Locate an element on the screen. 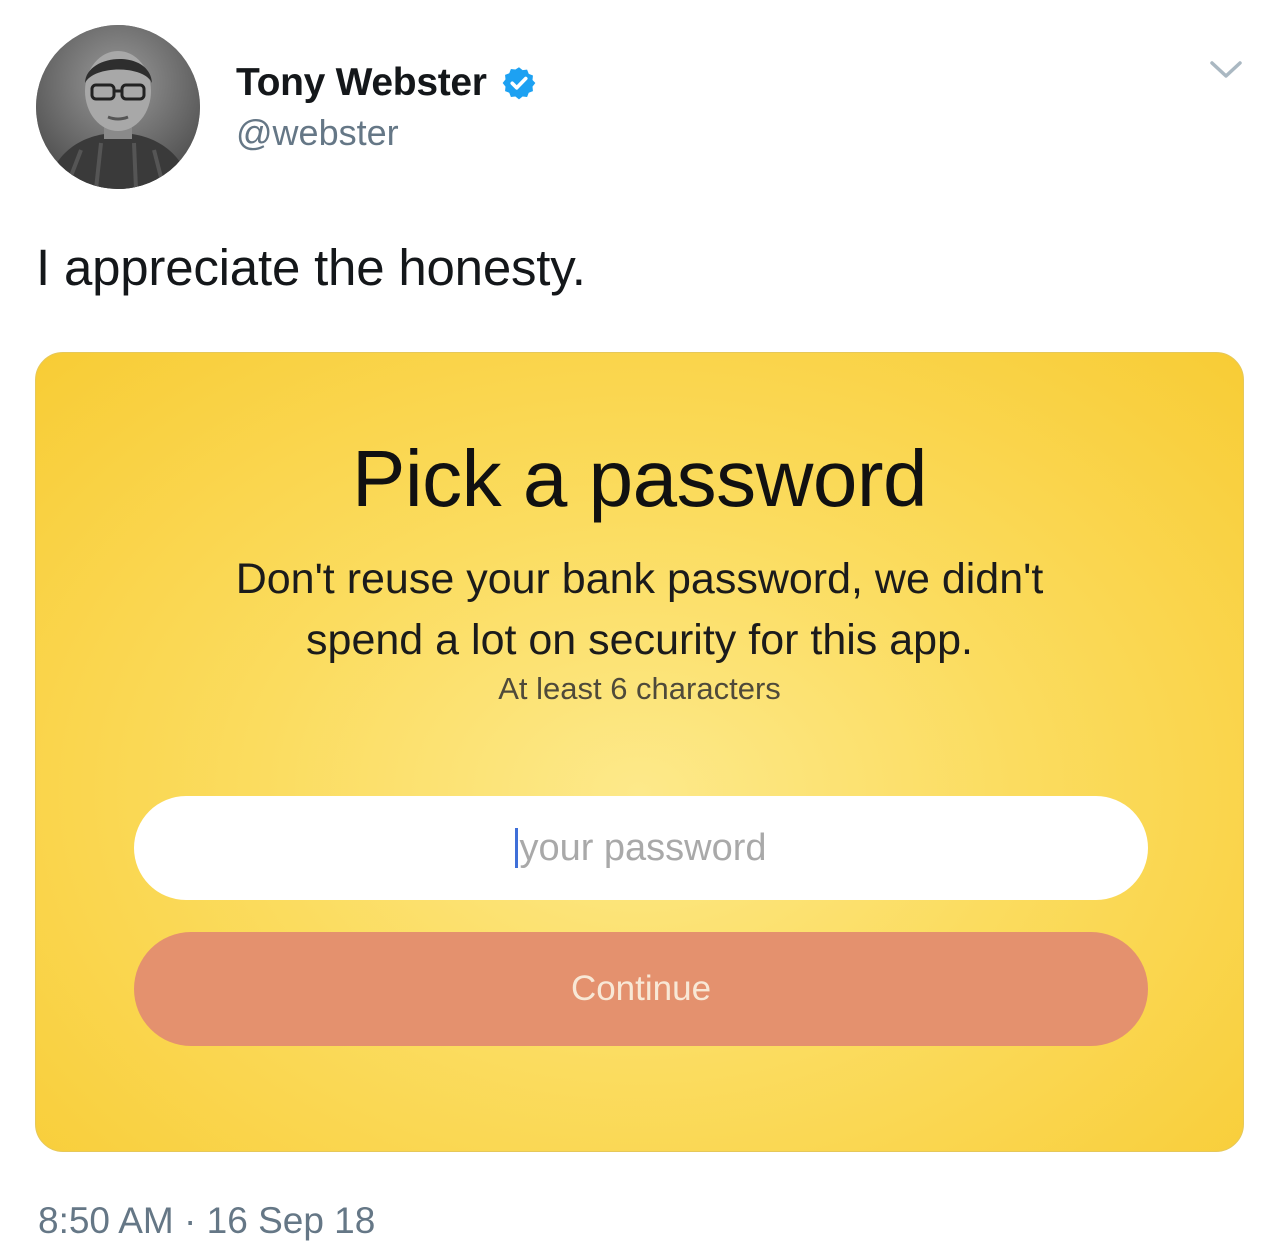 Image resolution: width=1280 pixels, height=1260 pixels. author-block: Tony Webster is located at coordinates (386, 83).